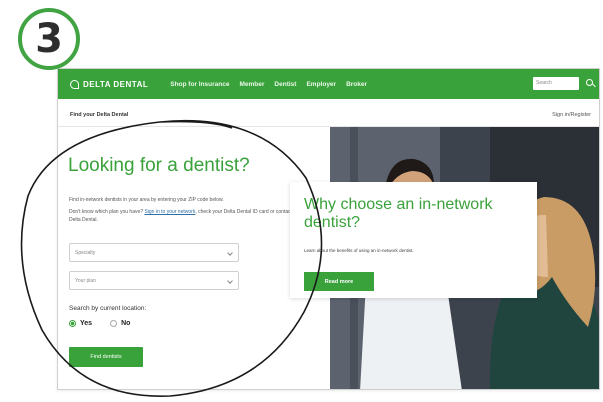  What do you see at coordinates (556, 83) in the screenshot?
I see `search-input: Search` at bounding box center [556, 83].